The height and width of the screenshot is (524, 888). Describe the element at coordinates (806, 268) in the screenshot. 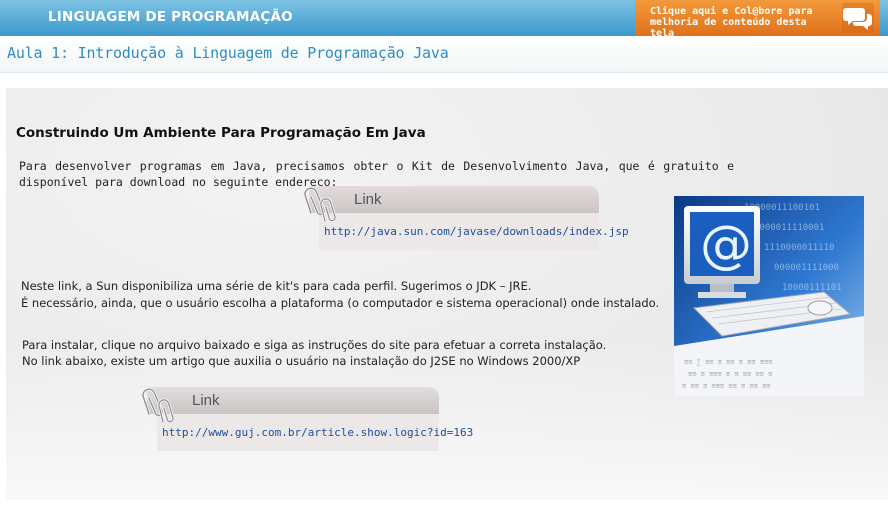

I see `svg-text: 000001111000` at that location.